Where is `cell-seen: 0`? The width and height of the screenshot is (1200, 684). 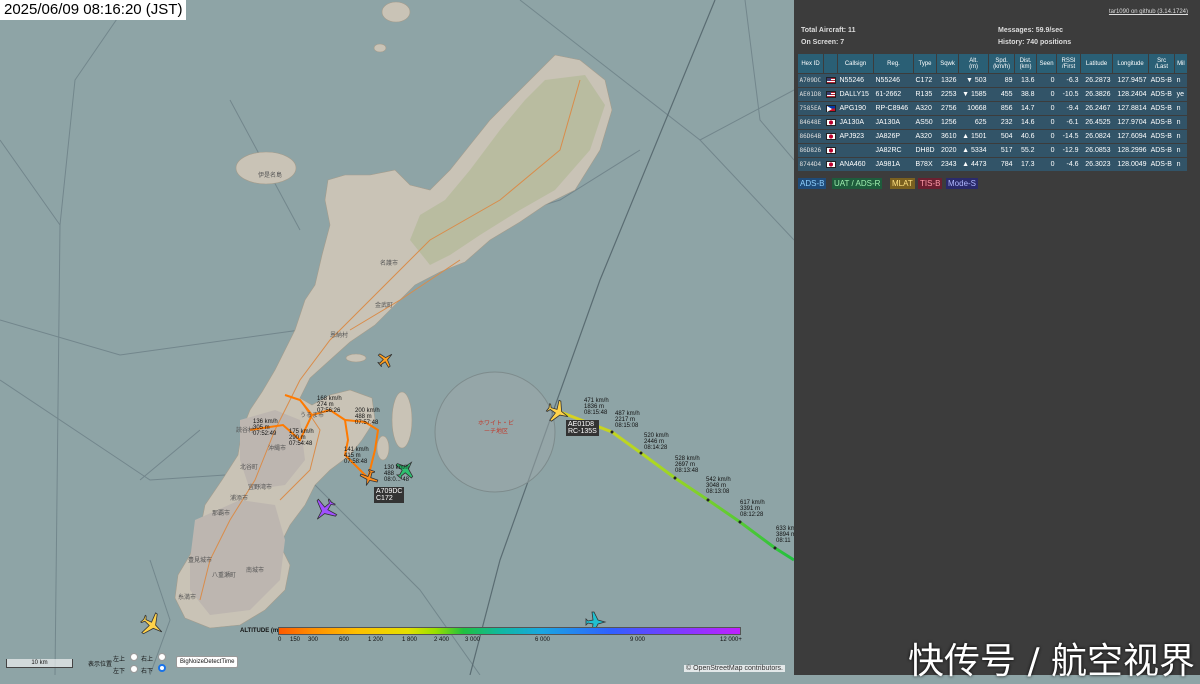
cell-seen: 0 is located at coordinates (1046, 136).